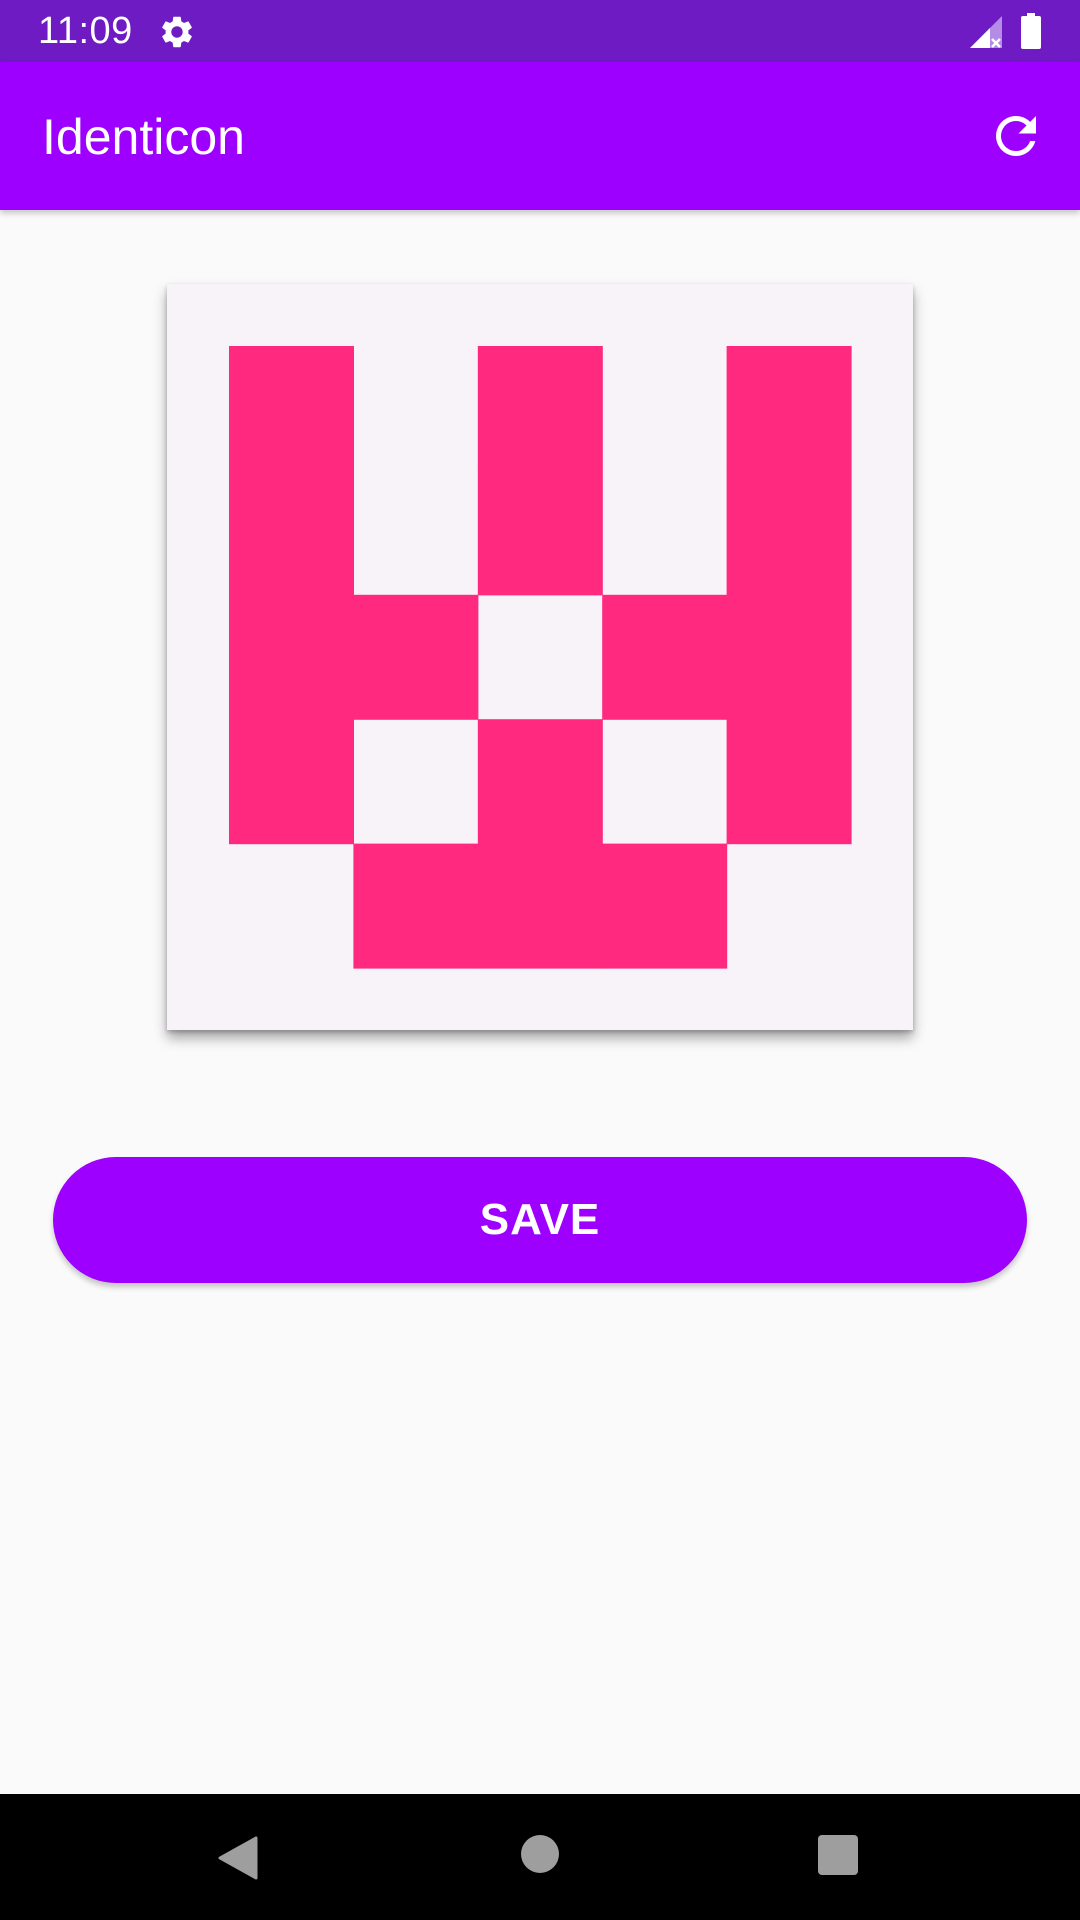 This screenshot has width=1080, height=1920. I want to click on gear-icon, so click(177, 32).